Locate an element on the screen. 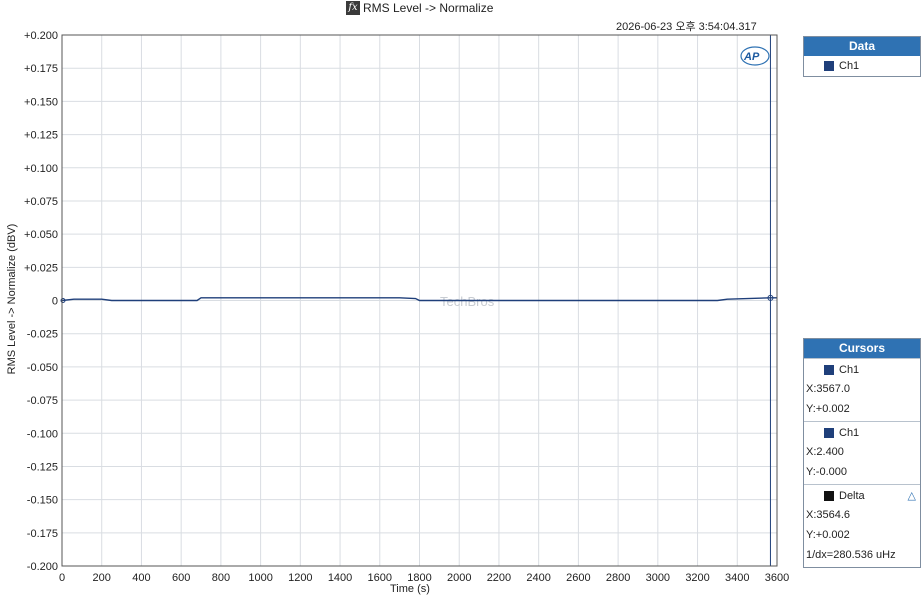 This screenshot has height=600, width=924. x-tick-label: 800 is located at coordinates (221, 578).